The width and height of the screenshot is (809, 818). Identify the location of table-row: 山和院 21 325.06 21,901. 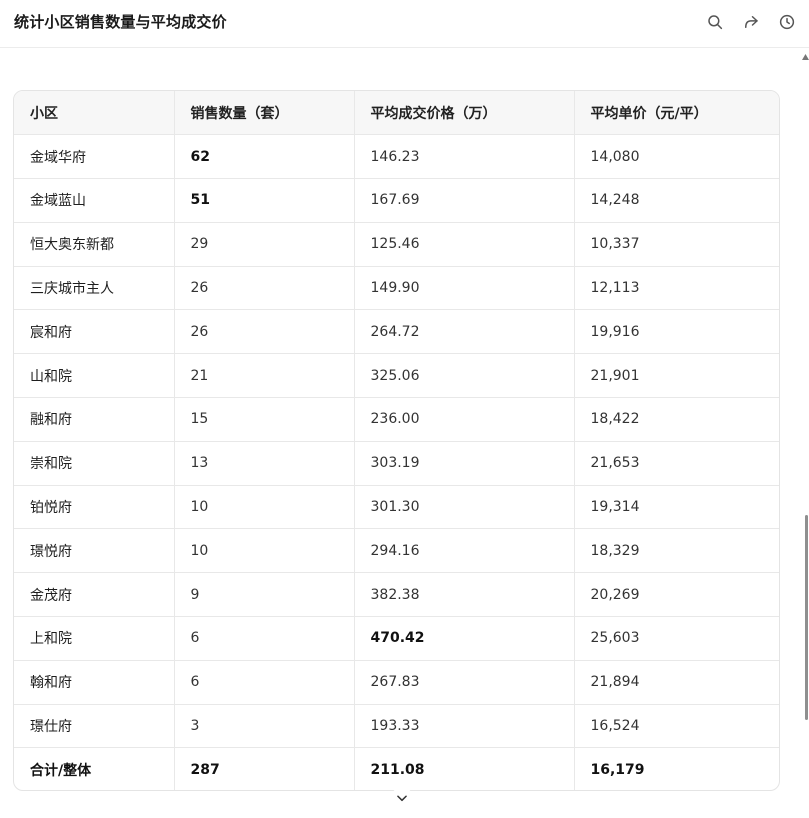
(396, 376).